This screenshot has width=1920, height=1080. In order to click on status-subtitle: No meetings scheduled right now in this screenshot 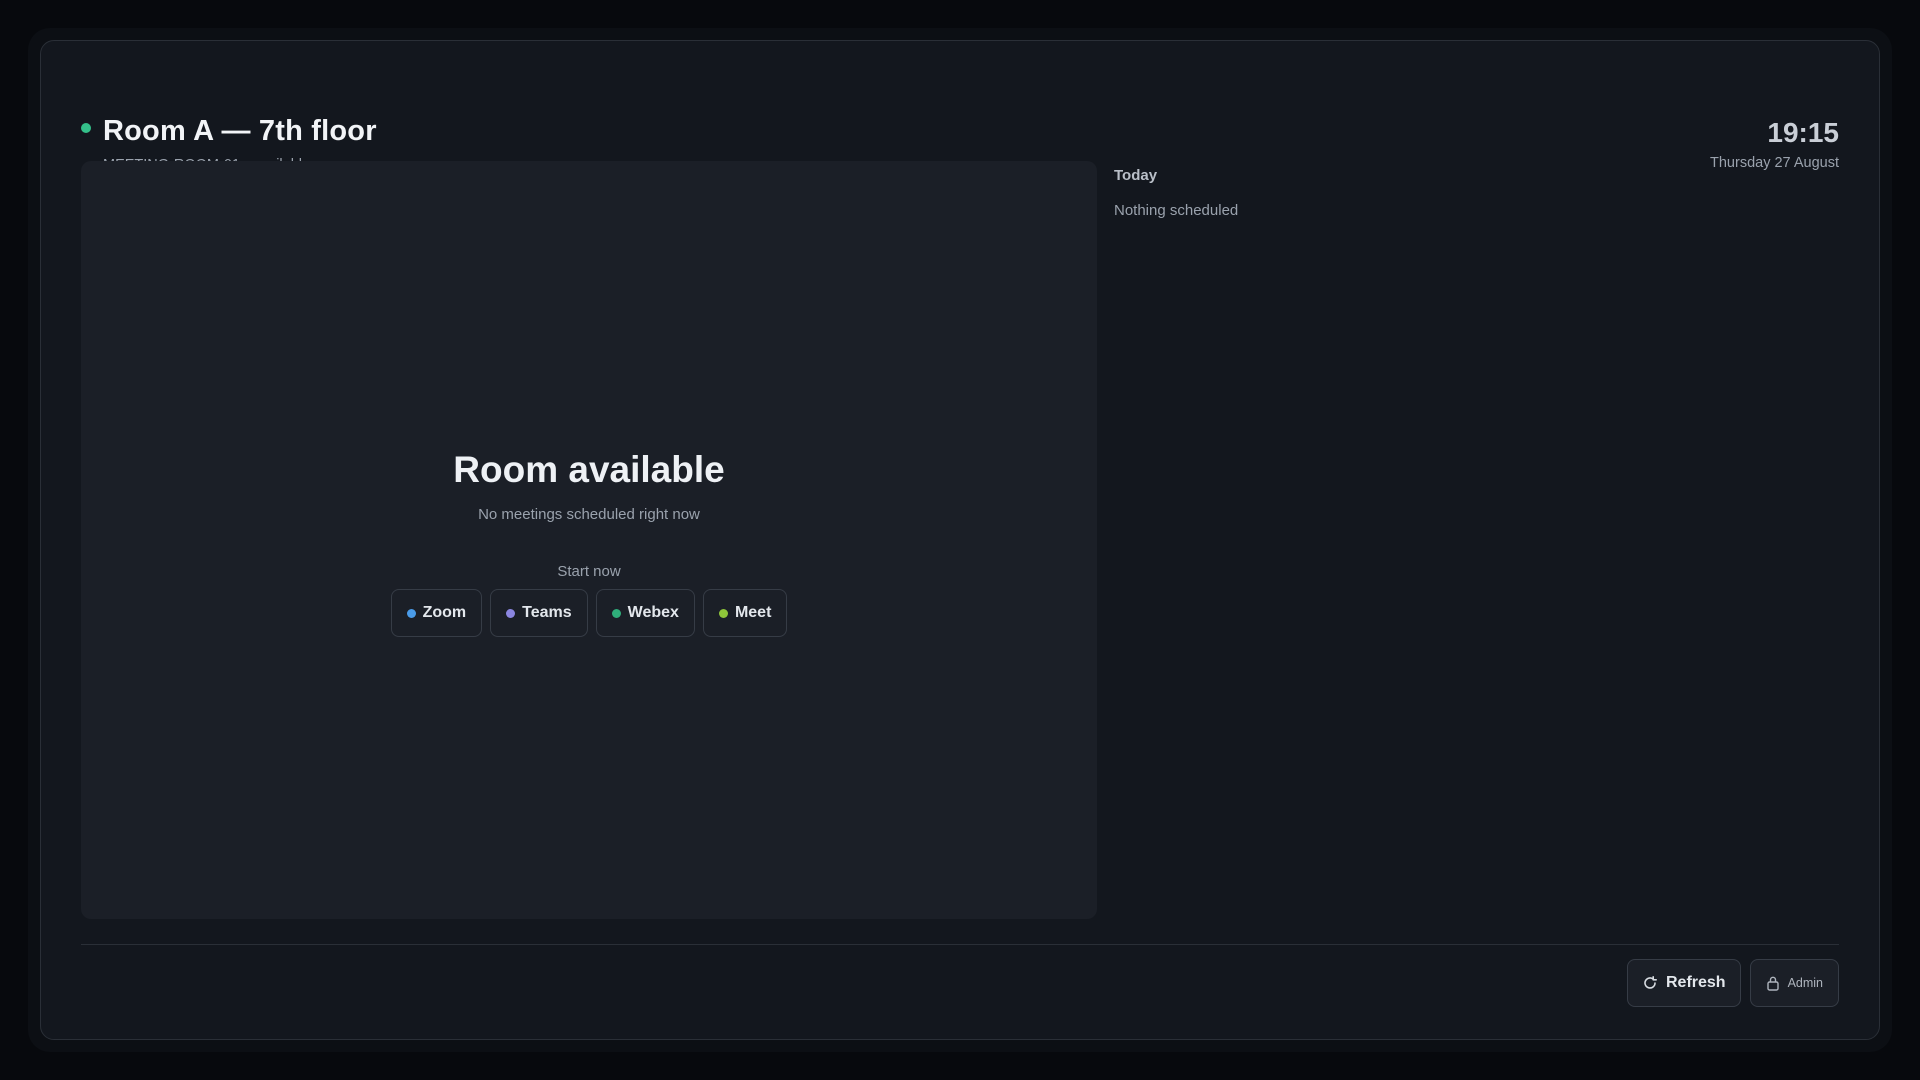, I will do `click(589, 514)`.